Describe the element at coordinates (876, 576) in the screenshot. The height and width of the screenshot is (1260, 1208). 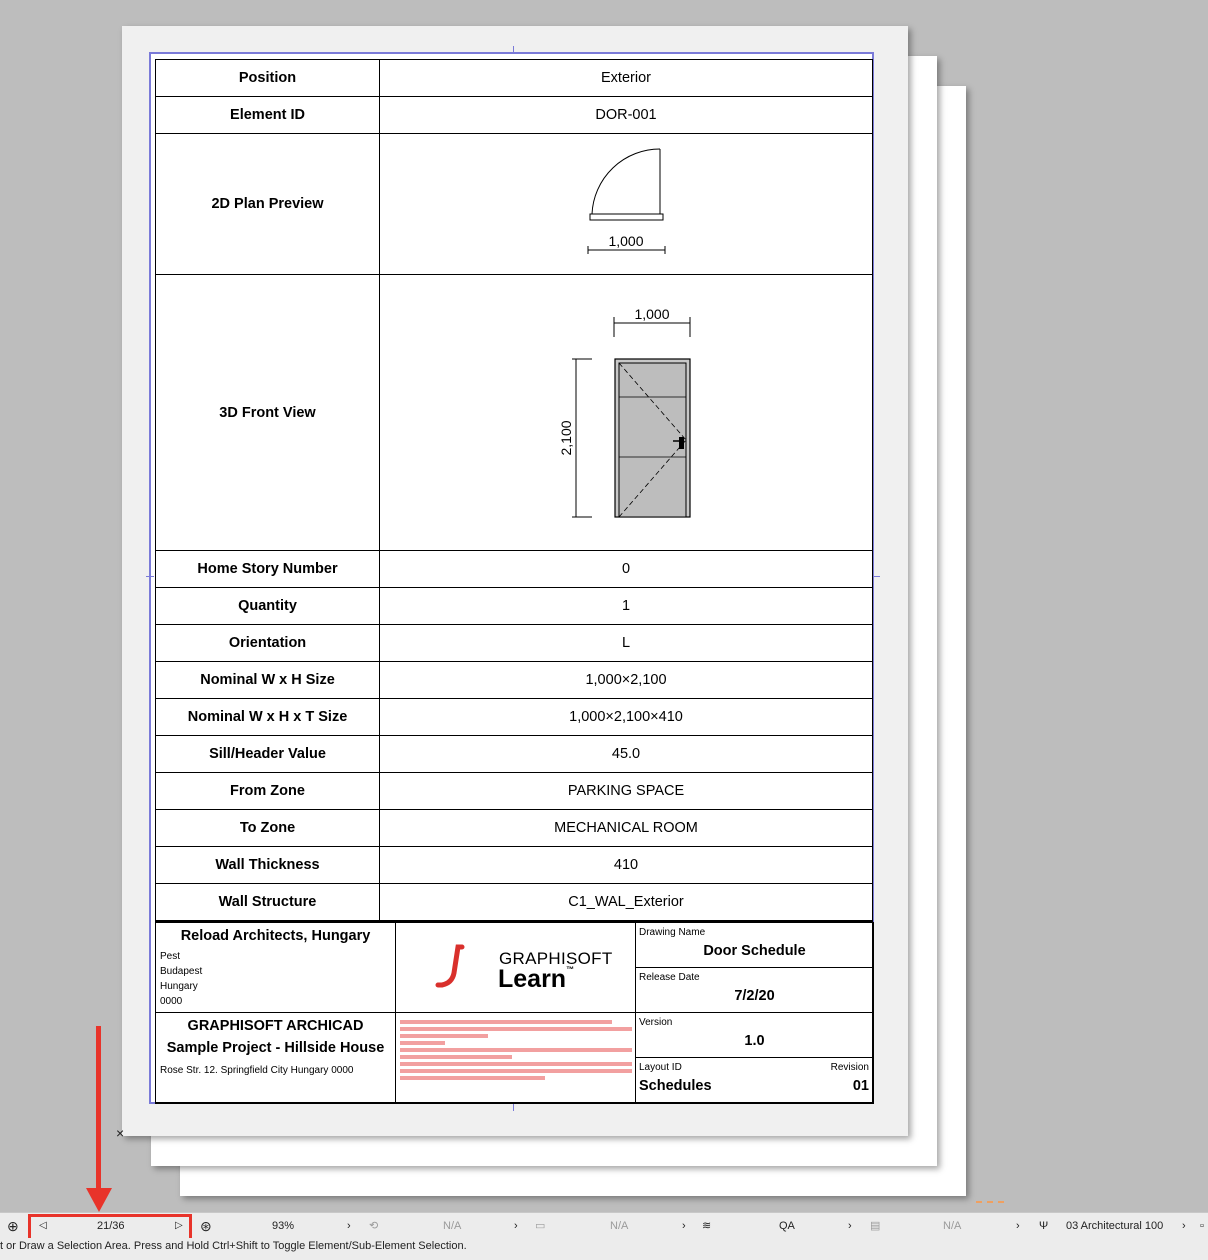
I see `frame-tick-right` at that location.